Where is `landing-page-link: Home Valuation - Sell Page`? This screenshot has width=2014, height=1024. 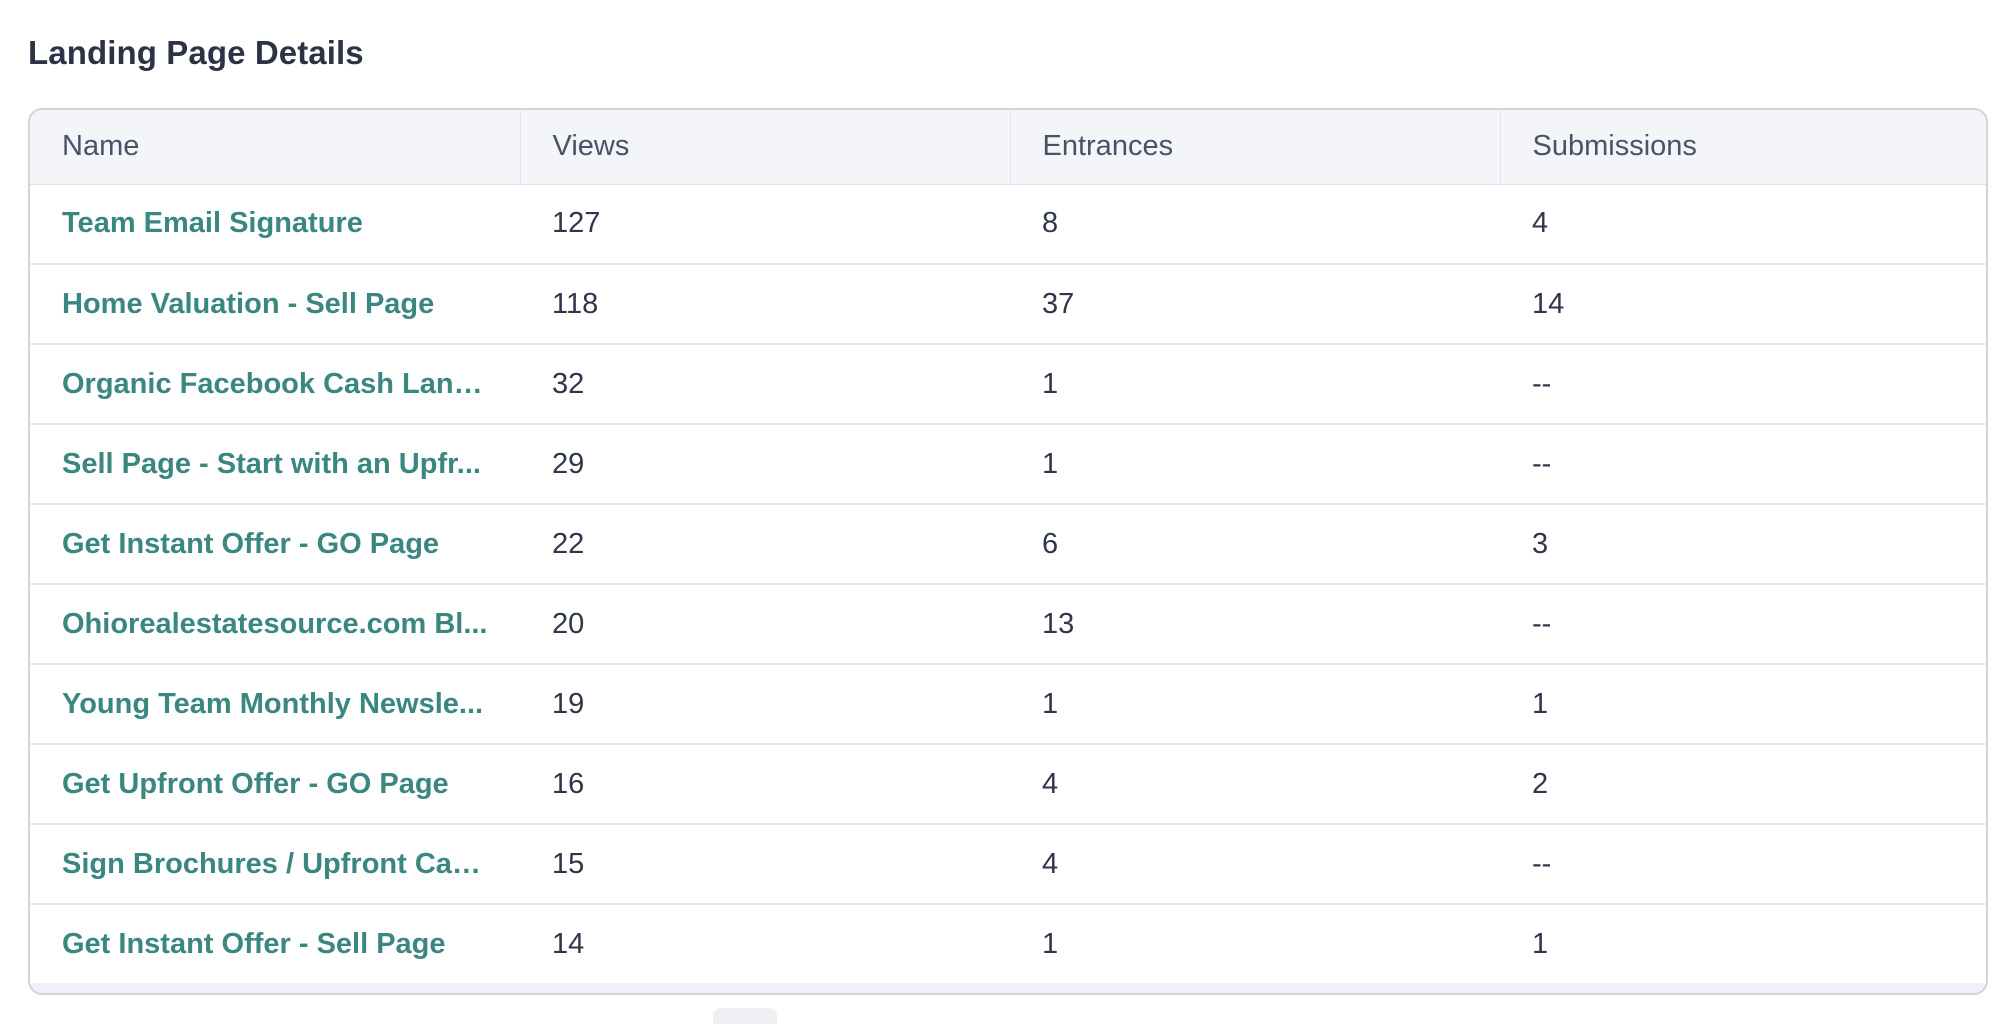 landing-page-link: Home Valuation - Sell Page is located at coordinates (248, 304).